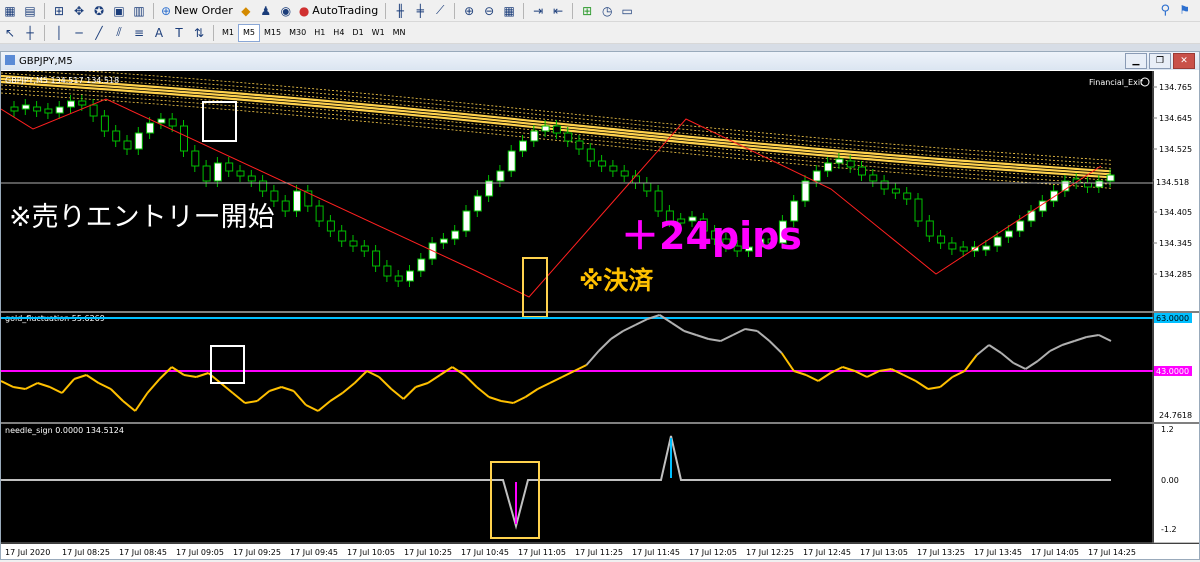 The height and width of the screenshot is (562, 1200). Describe the element at coordinates (558, 11) in the screenshot. I see `chart-shift-icon: ⇤` at that location.